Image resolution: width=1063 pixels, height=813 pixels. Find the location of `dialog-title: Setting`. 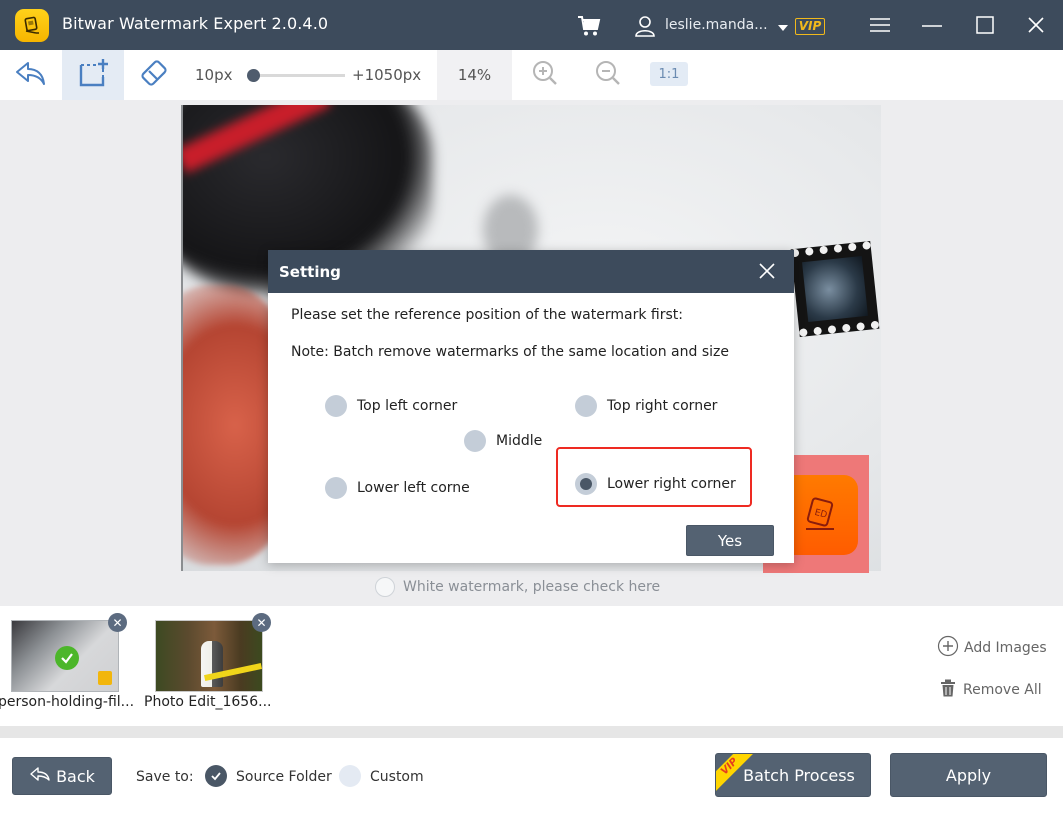

dialog-title: Setting is located at coordinates (310, 272).